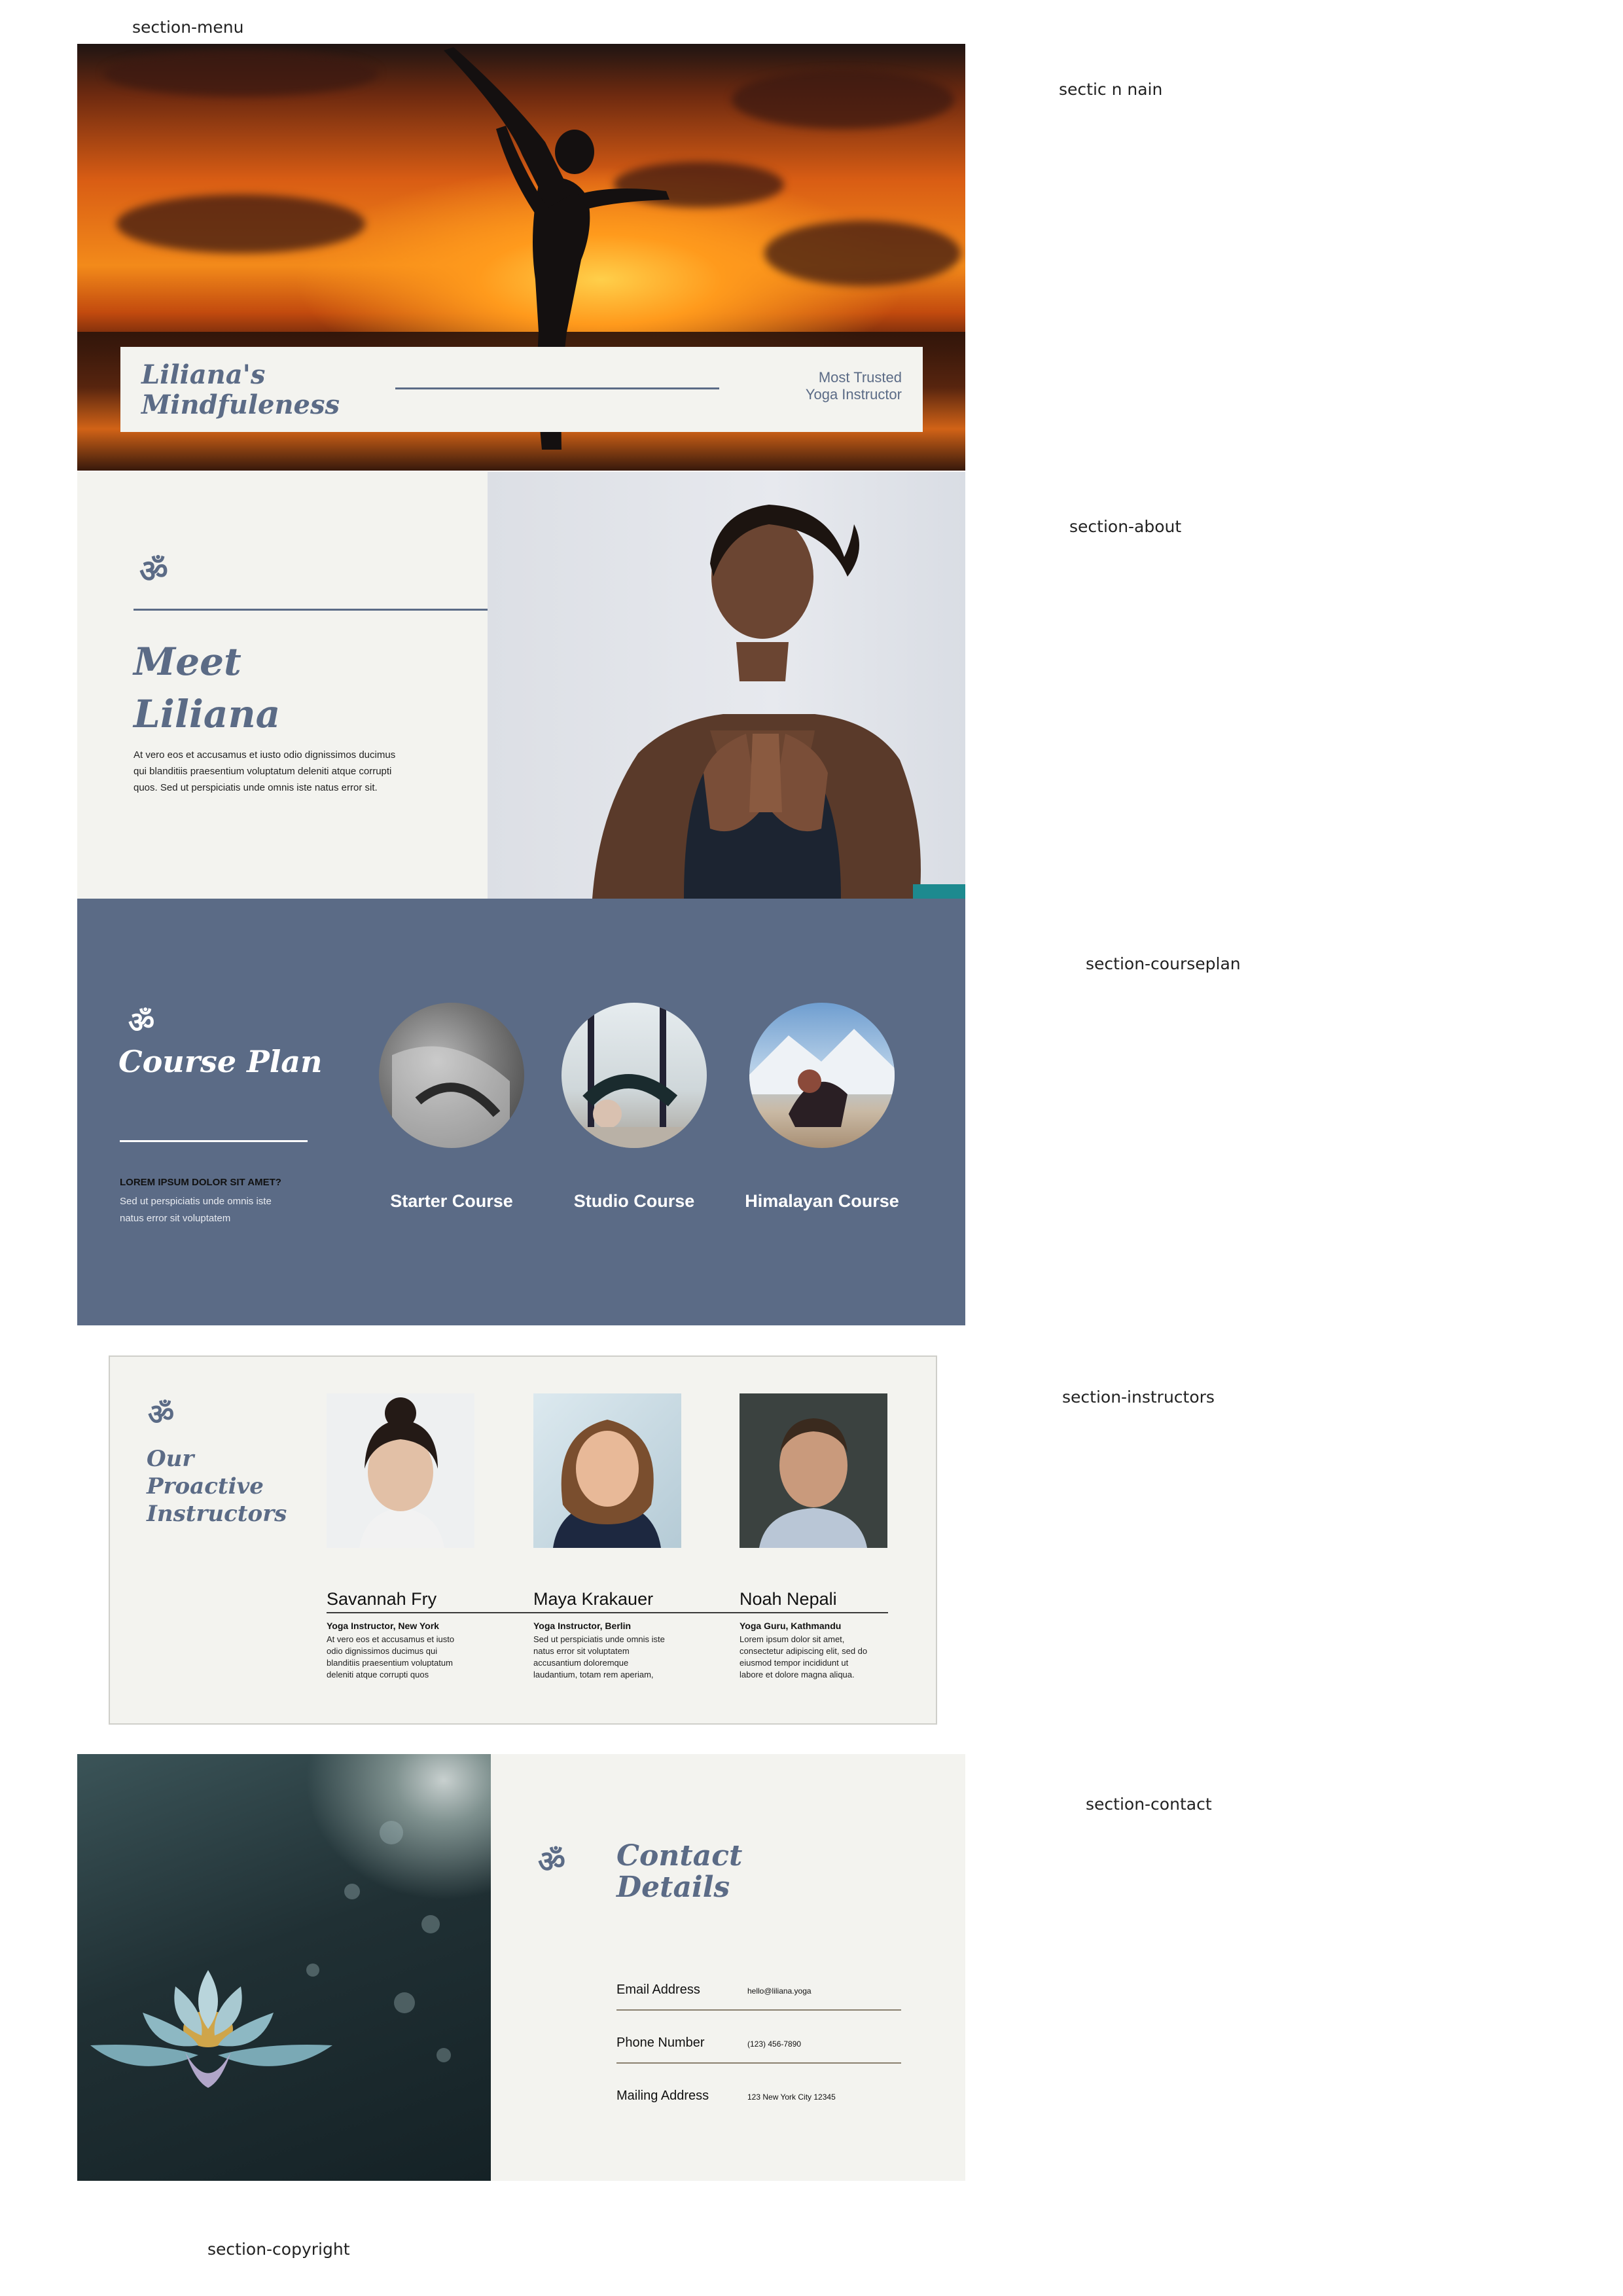 This screenshot has height=2296, width=1623. I want to click on instructor-name-noah: Noah Nepali, so click(788, 1599).